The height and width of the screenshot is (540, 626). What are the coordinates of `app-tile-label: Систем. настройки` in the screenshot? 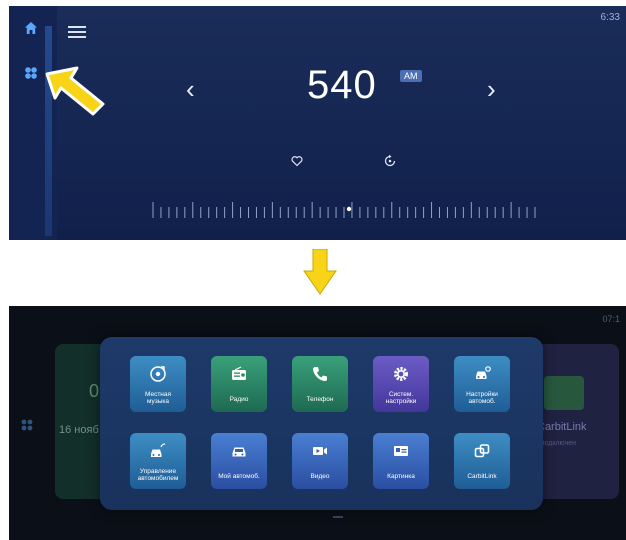 It's located at (401, 398).